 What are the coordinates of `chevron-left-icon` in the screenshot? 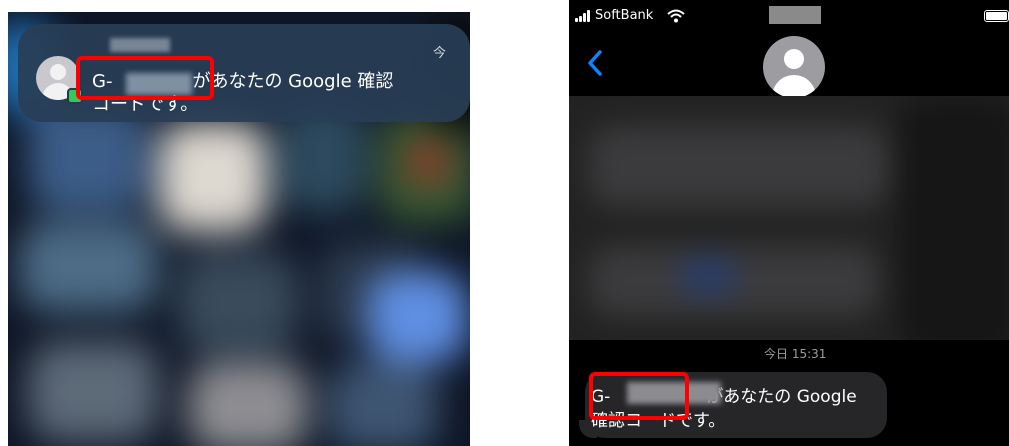 It's located at (595, 63).